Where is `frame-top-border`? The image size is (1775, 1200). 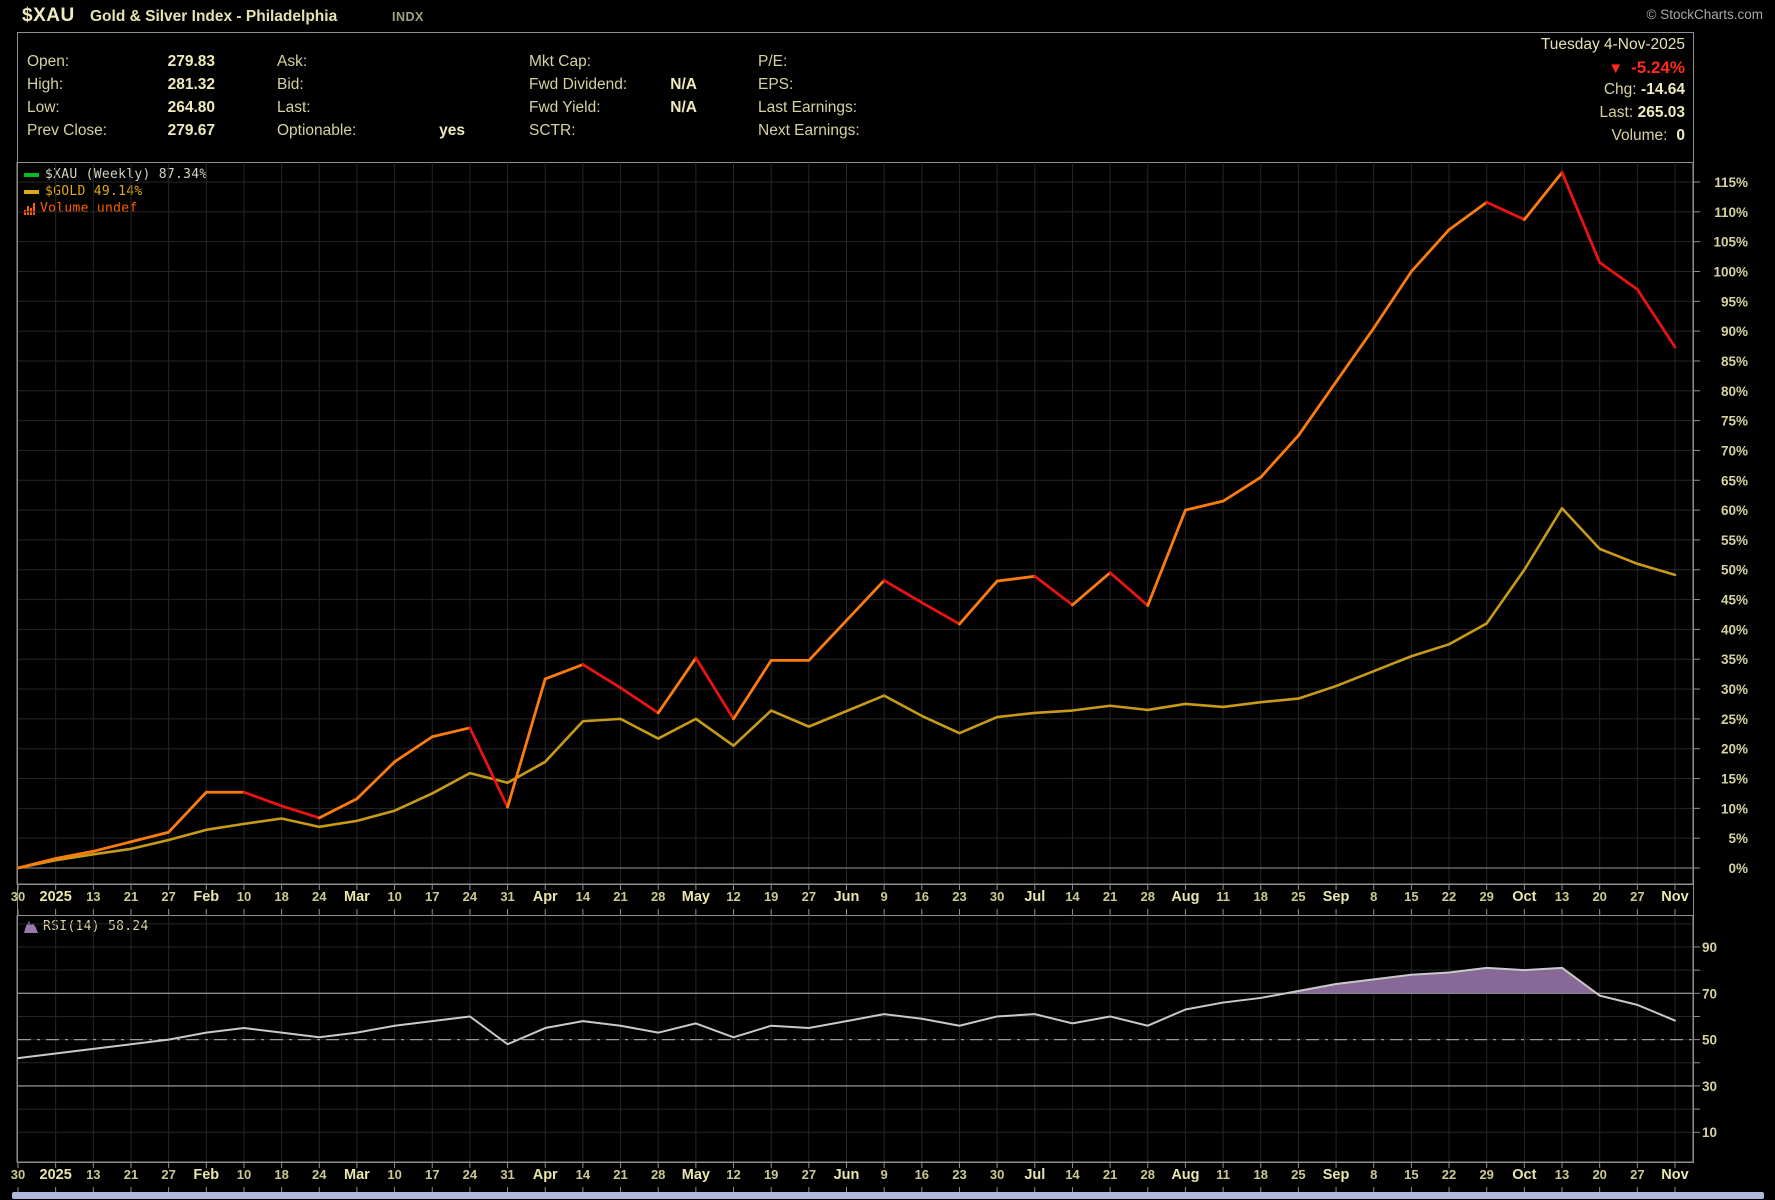
frame-top-border is located at coordinates (855, 32).